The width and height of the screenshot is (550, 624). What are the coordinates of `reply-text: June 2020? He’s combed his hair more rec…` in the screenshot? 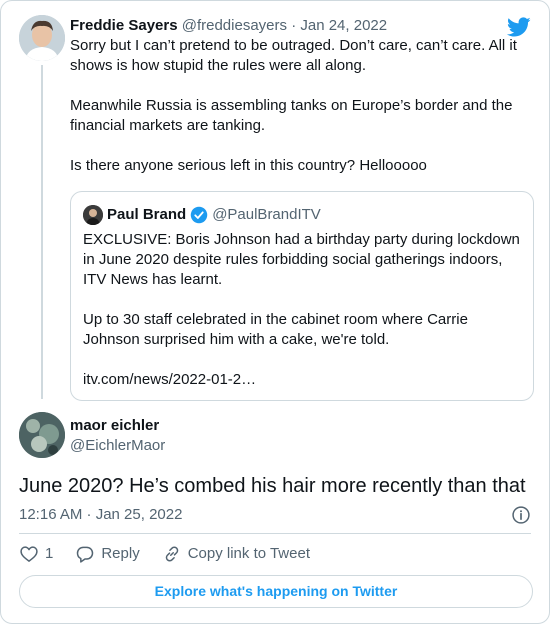 It's located at (272, 486).